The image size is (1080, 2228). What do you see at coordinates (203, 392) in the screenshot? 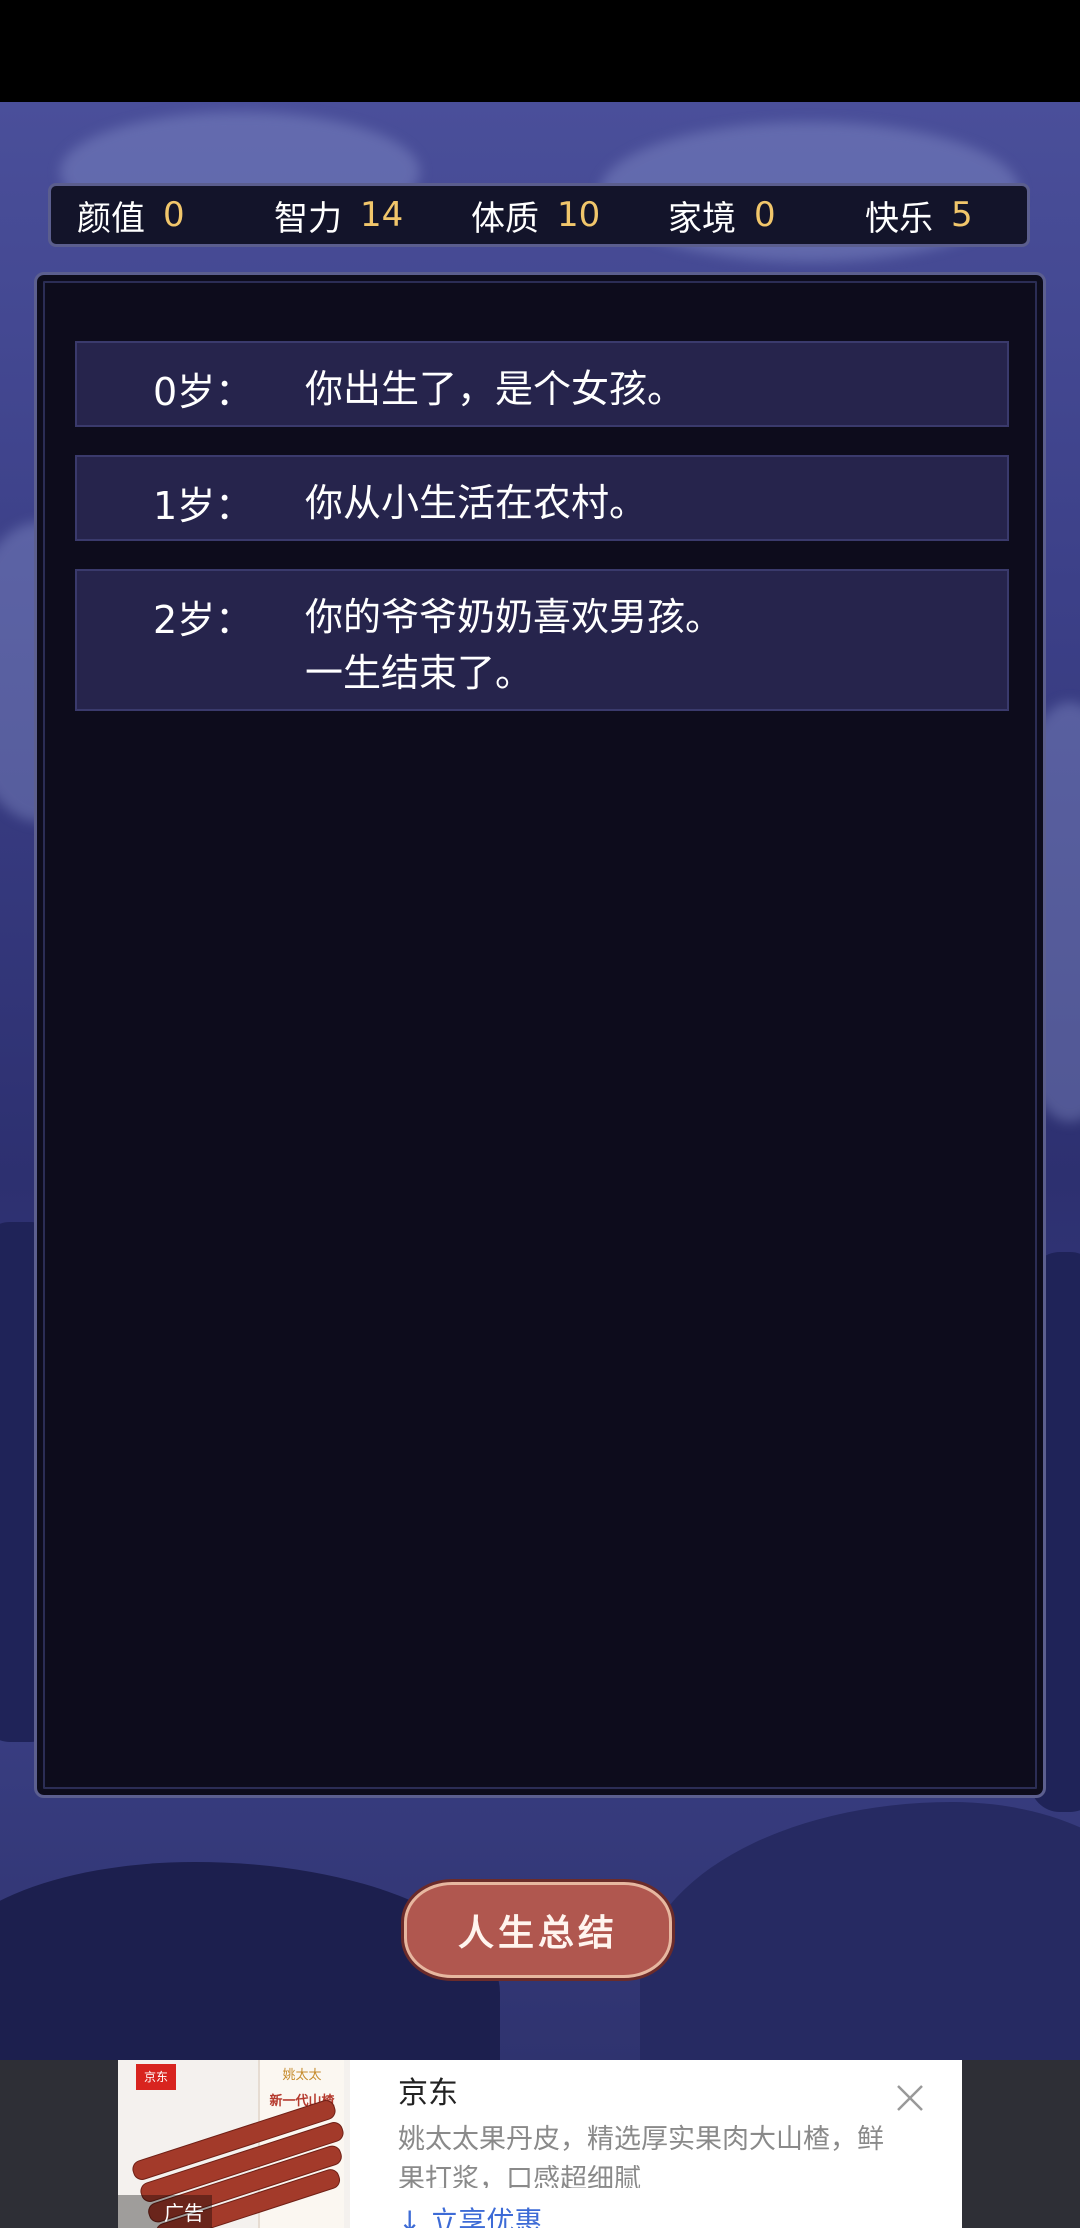
I see `log-age: 0岁：` at bounding box center [203, 392].